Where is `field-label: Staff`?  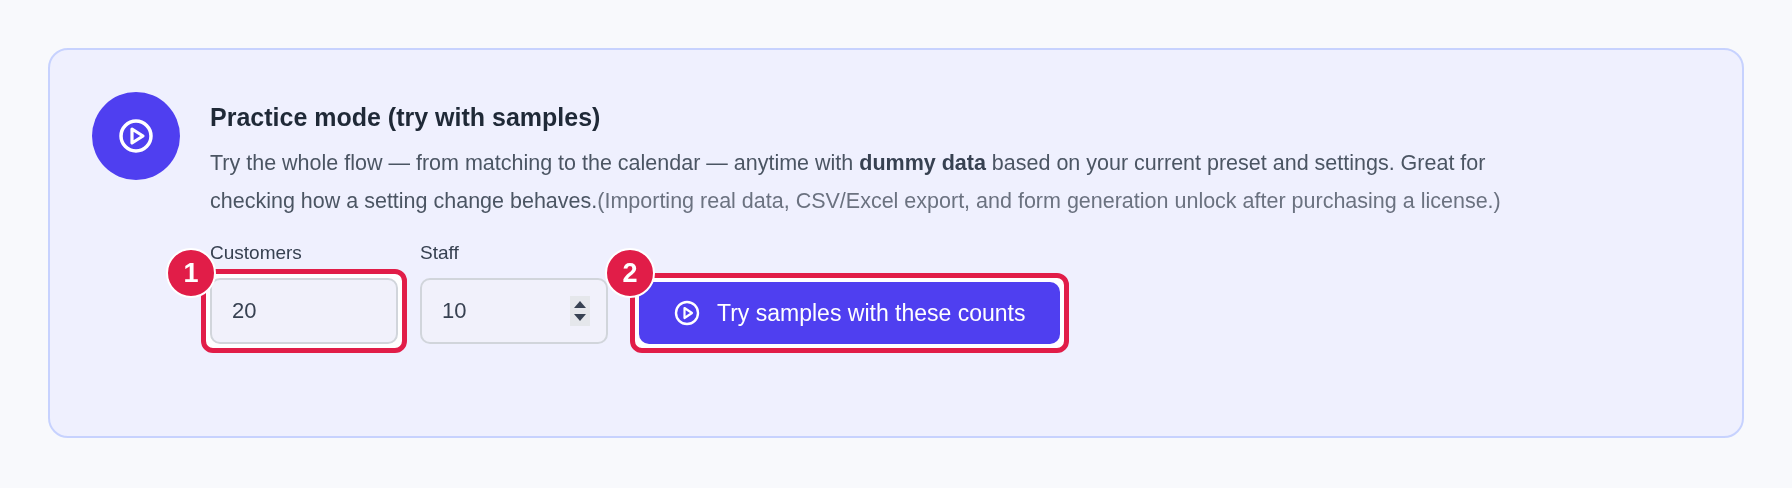 field-label: Staff is located at coordinates (440, 253).